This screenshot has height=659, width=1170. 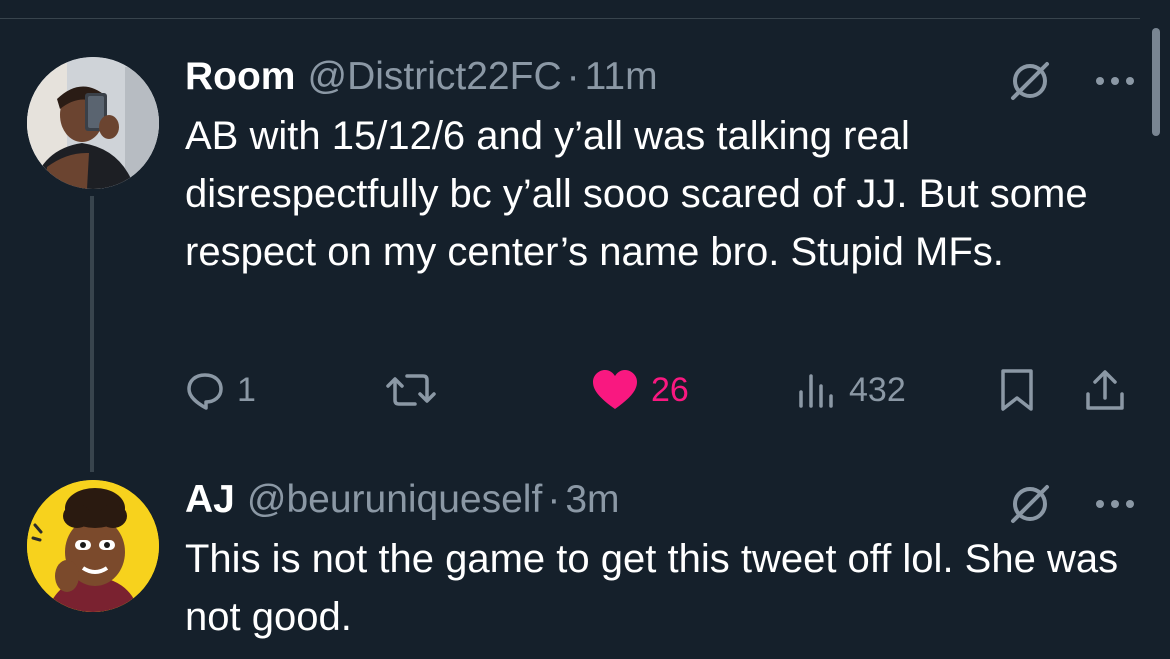 What do you see at coordinates (877, 389) in the screenshot?
I see `view-count: 432` at bounding box center [877, 389].